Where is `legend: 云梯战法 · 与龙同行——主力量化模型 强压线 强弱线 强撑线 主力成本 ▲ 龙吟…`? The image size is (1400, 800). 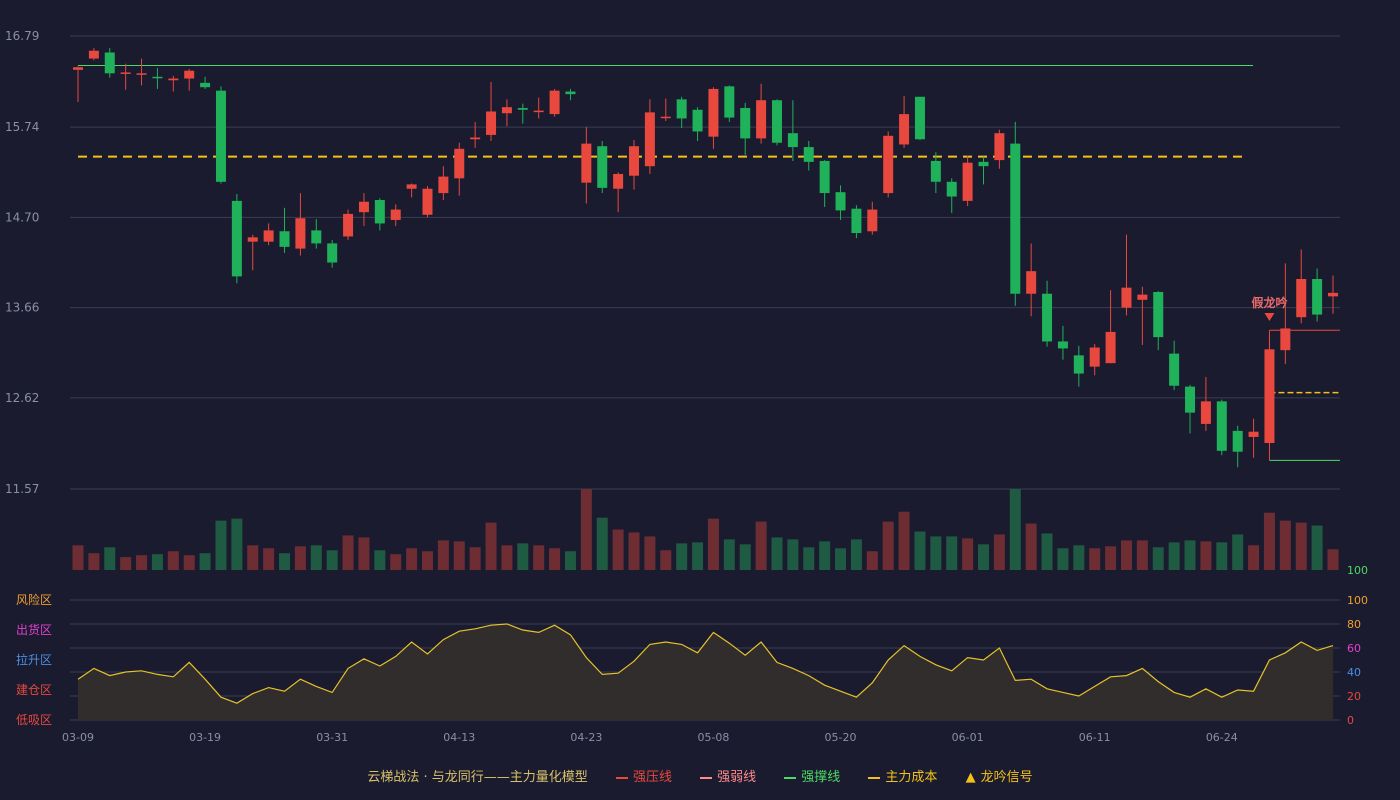
legend: 云梯战法 · 与龙同行——主力量化模型 强压线 强弱线 强撑线 主力成本 ▲ 龙吟… is located at coordinates (700, 775).